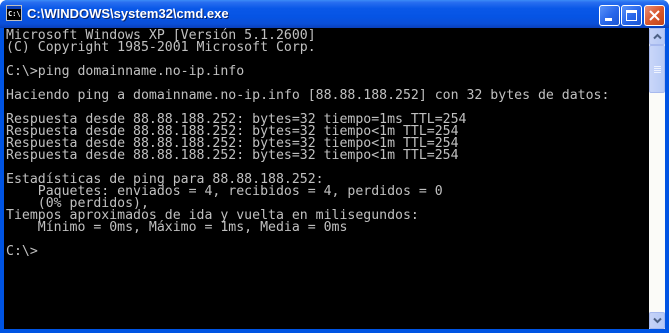 The height and width of the screenshot is (333, 669). I want to click on window-title: C:\WINDOWS\system32\cmd.exe, so click(128, 13).